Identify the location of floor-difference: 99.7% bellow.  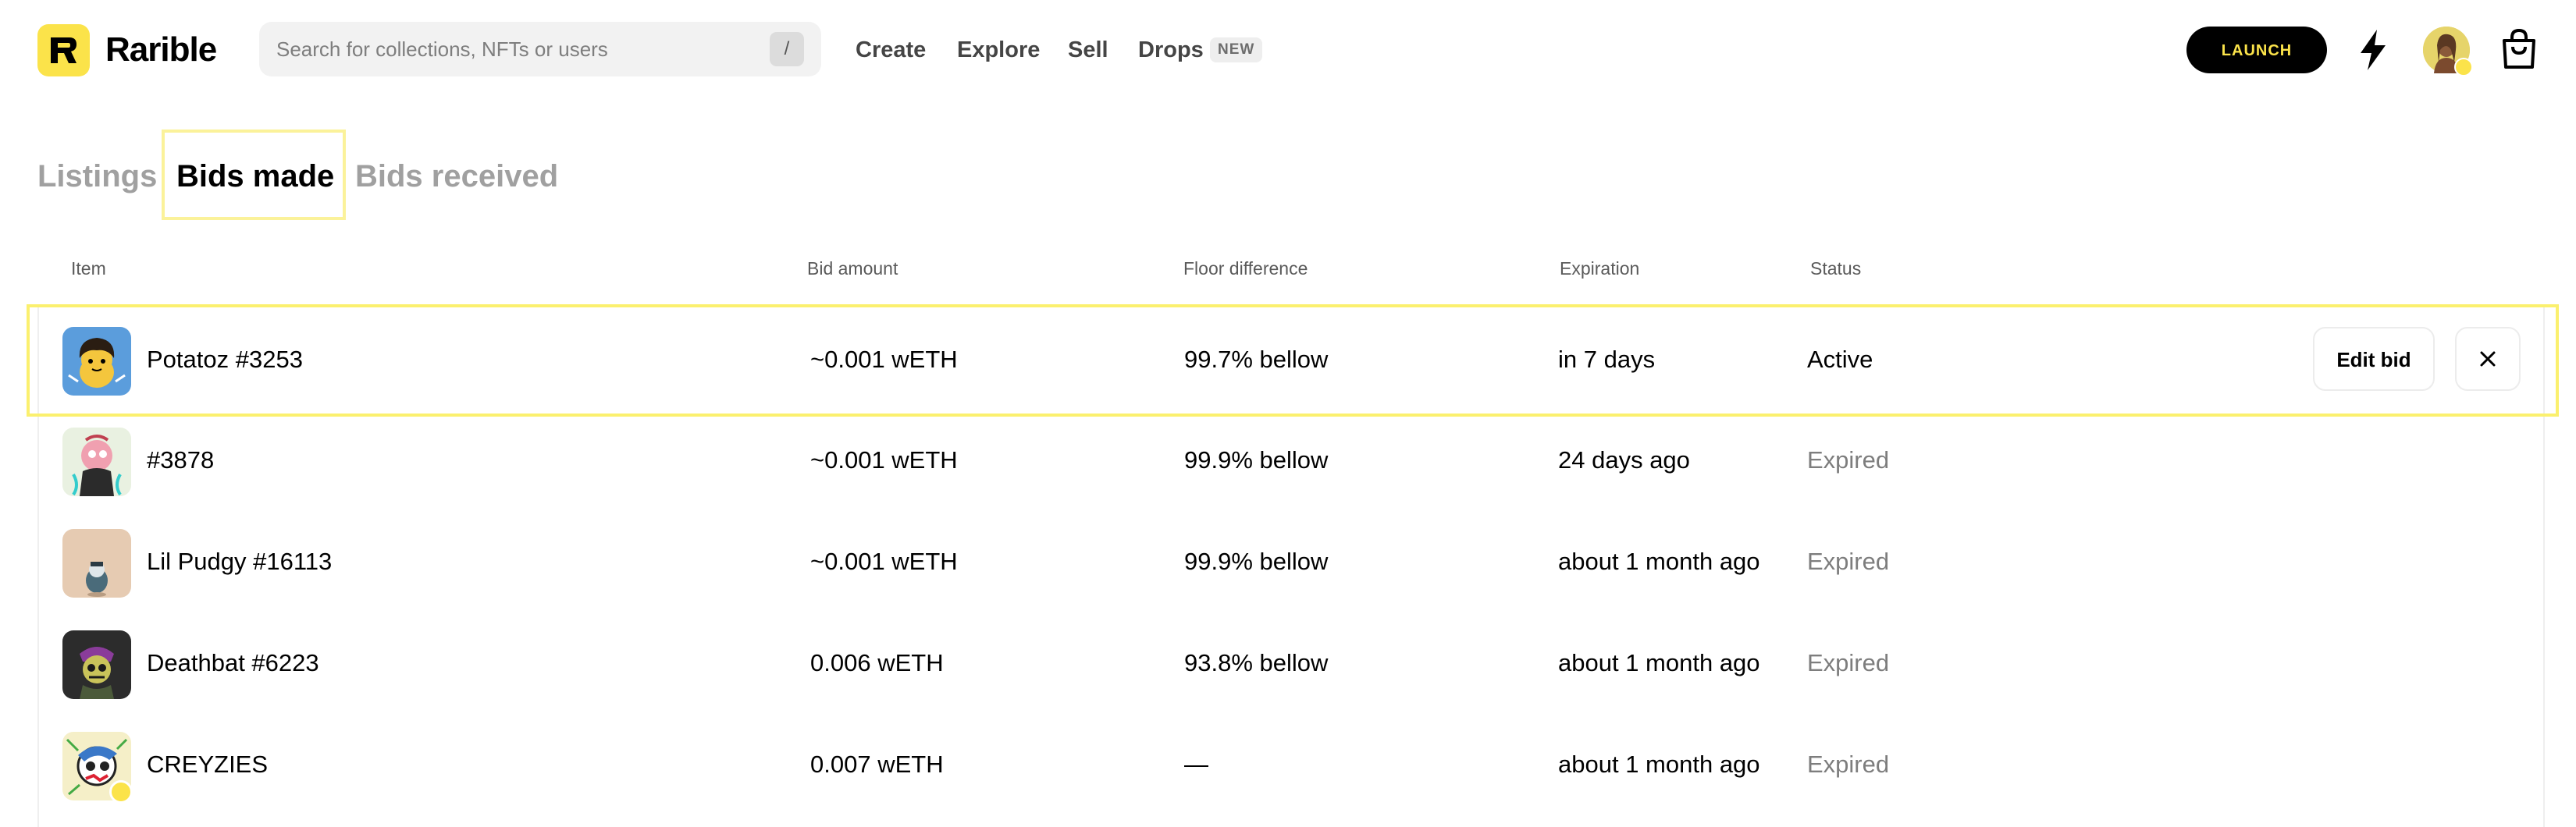
(1256, 360).